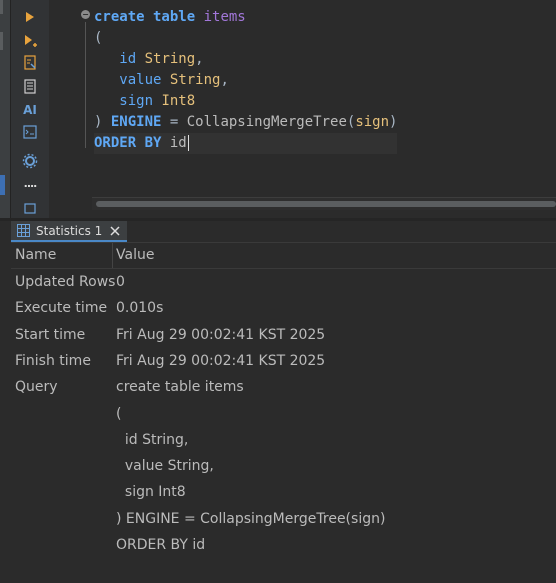 The height and width of the screenshot is (583, 556). I want to click on grid-header: Name Value, so click(283, 256).